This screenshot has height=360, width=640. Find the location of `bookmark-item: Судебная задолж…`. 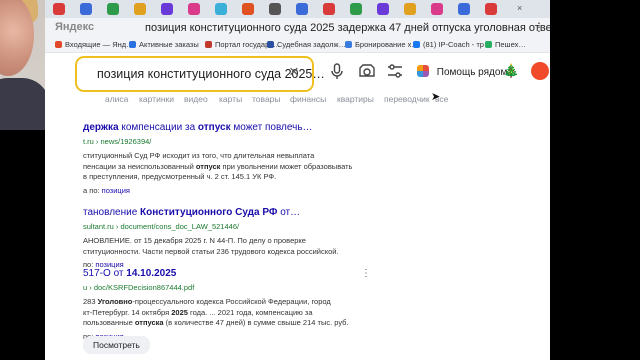

bookmark-item: Судебная задолж… is located at coordinates (306, 44).